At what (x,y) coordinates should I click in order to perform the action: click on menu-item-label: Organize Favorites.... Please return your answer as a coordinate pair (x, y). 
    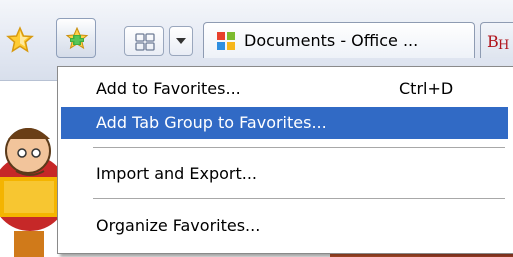
    Looking at the image, I should click on (178, 225).